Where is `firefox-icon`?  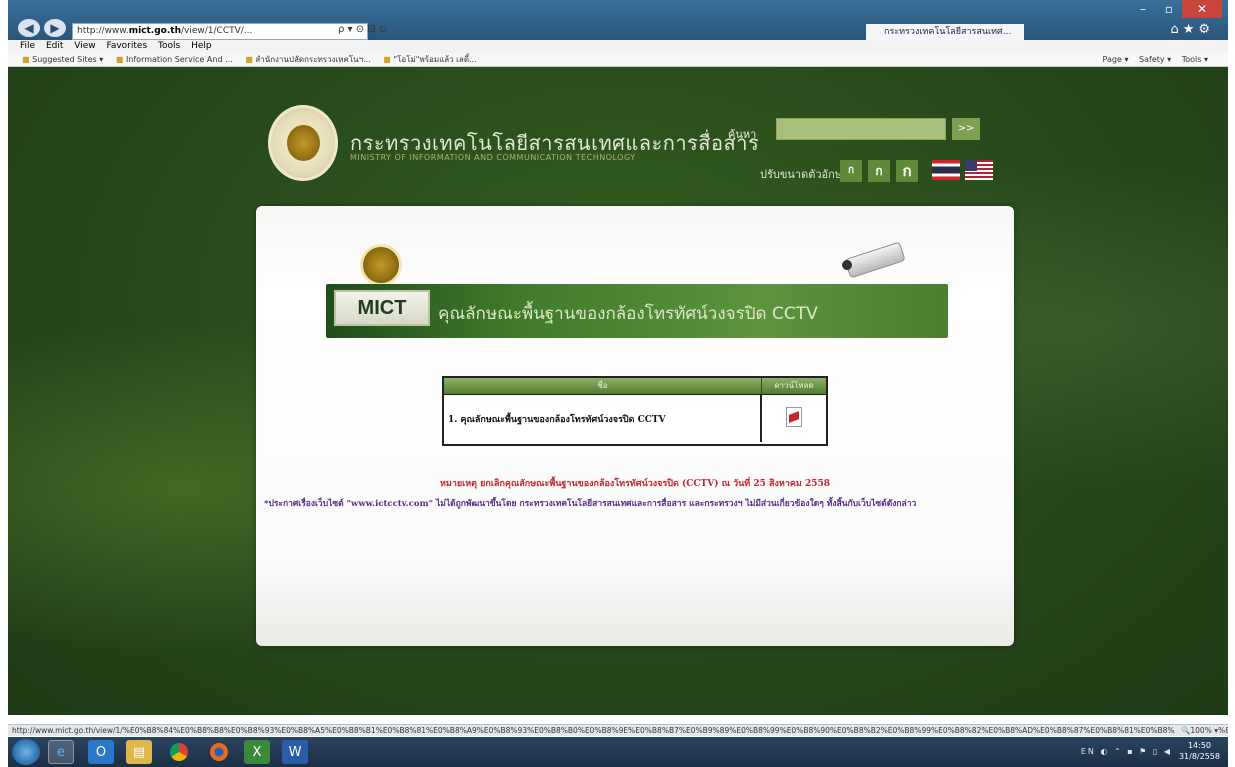 firefox-icon is located at coordinates (219, 752).